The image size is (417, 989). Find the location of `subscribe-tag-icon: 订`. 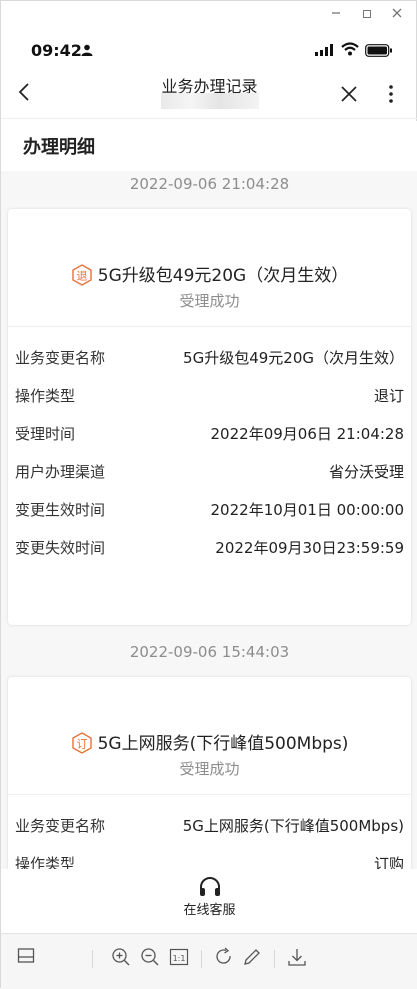

subscribe-tag-icon: 订 is located at coordinates (82, 745).